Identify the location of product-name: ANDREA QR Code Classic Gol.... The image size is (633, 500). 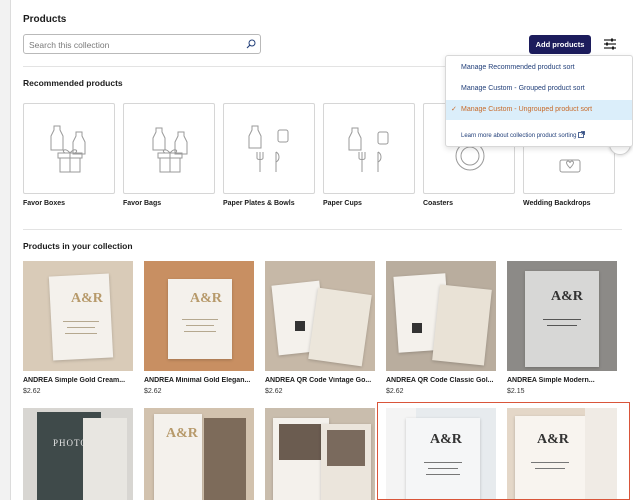
(441, 380).